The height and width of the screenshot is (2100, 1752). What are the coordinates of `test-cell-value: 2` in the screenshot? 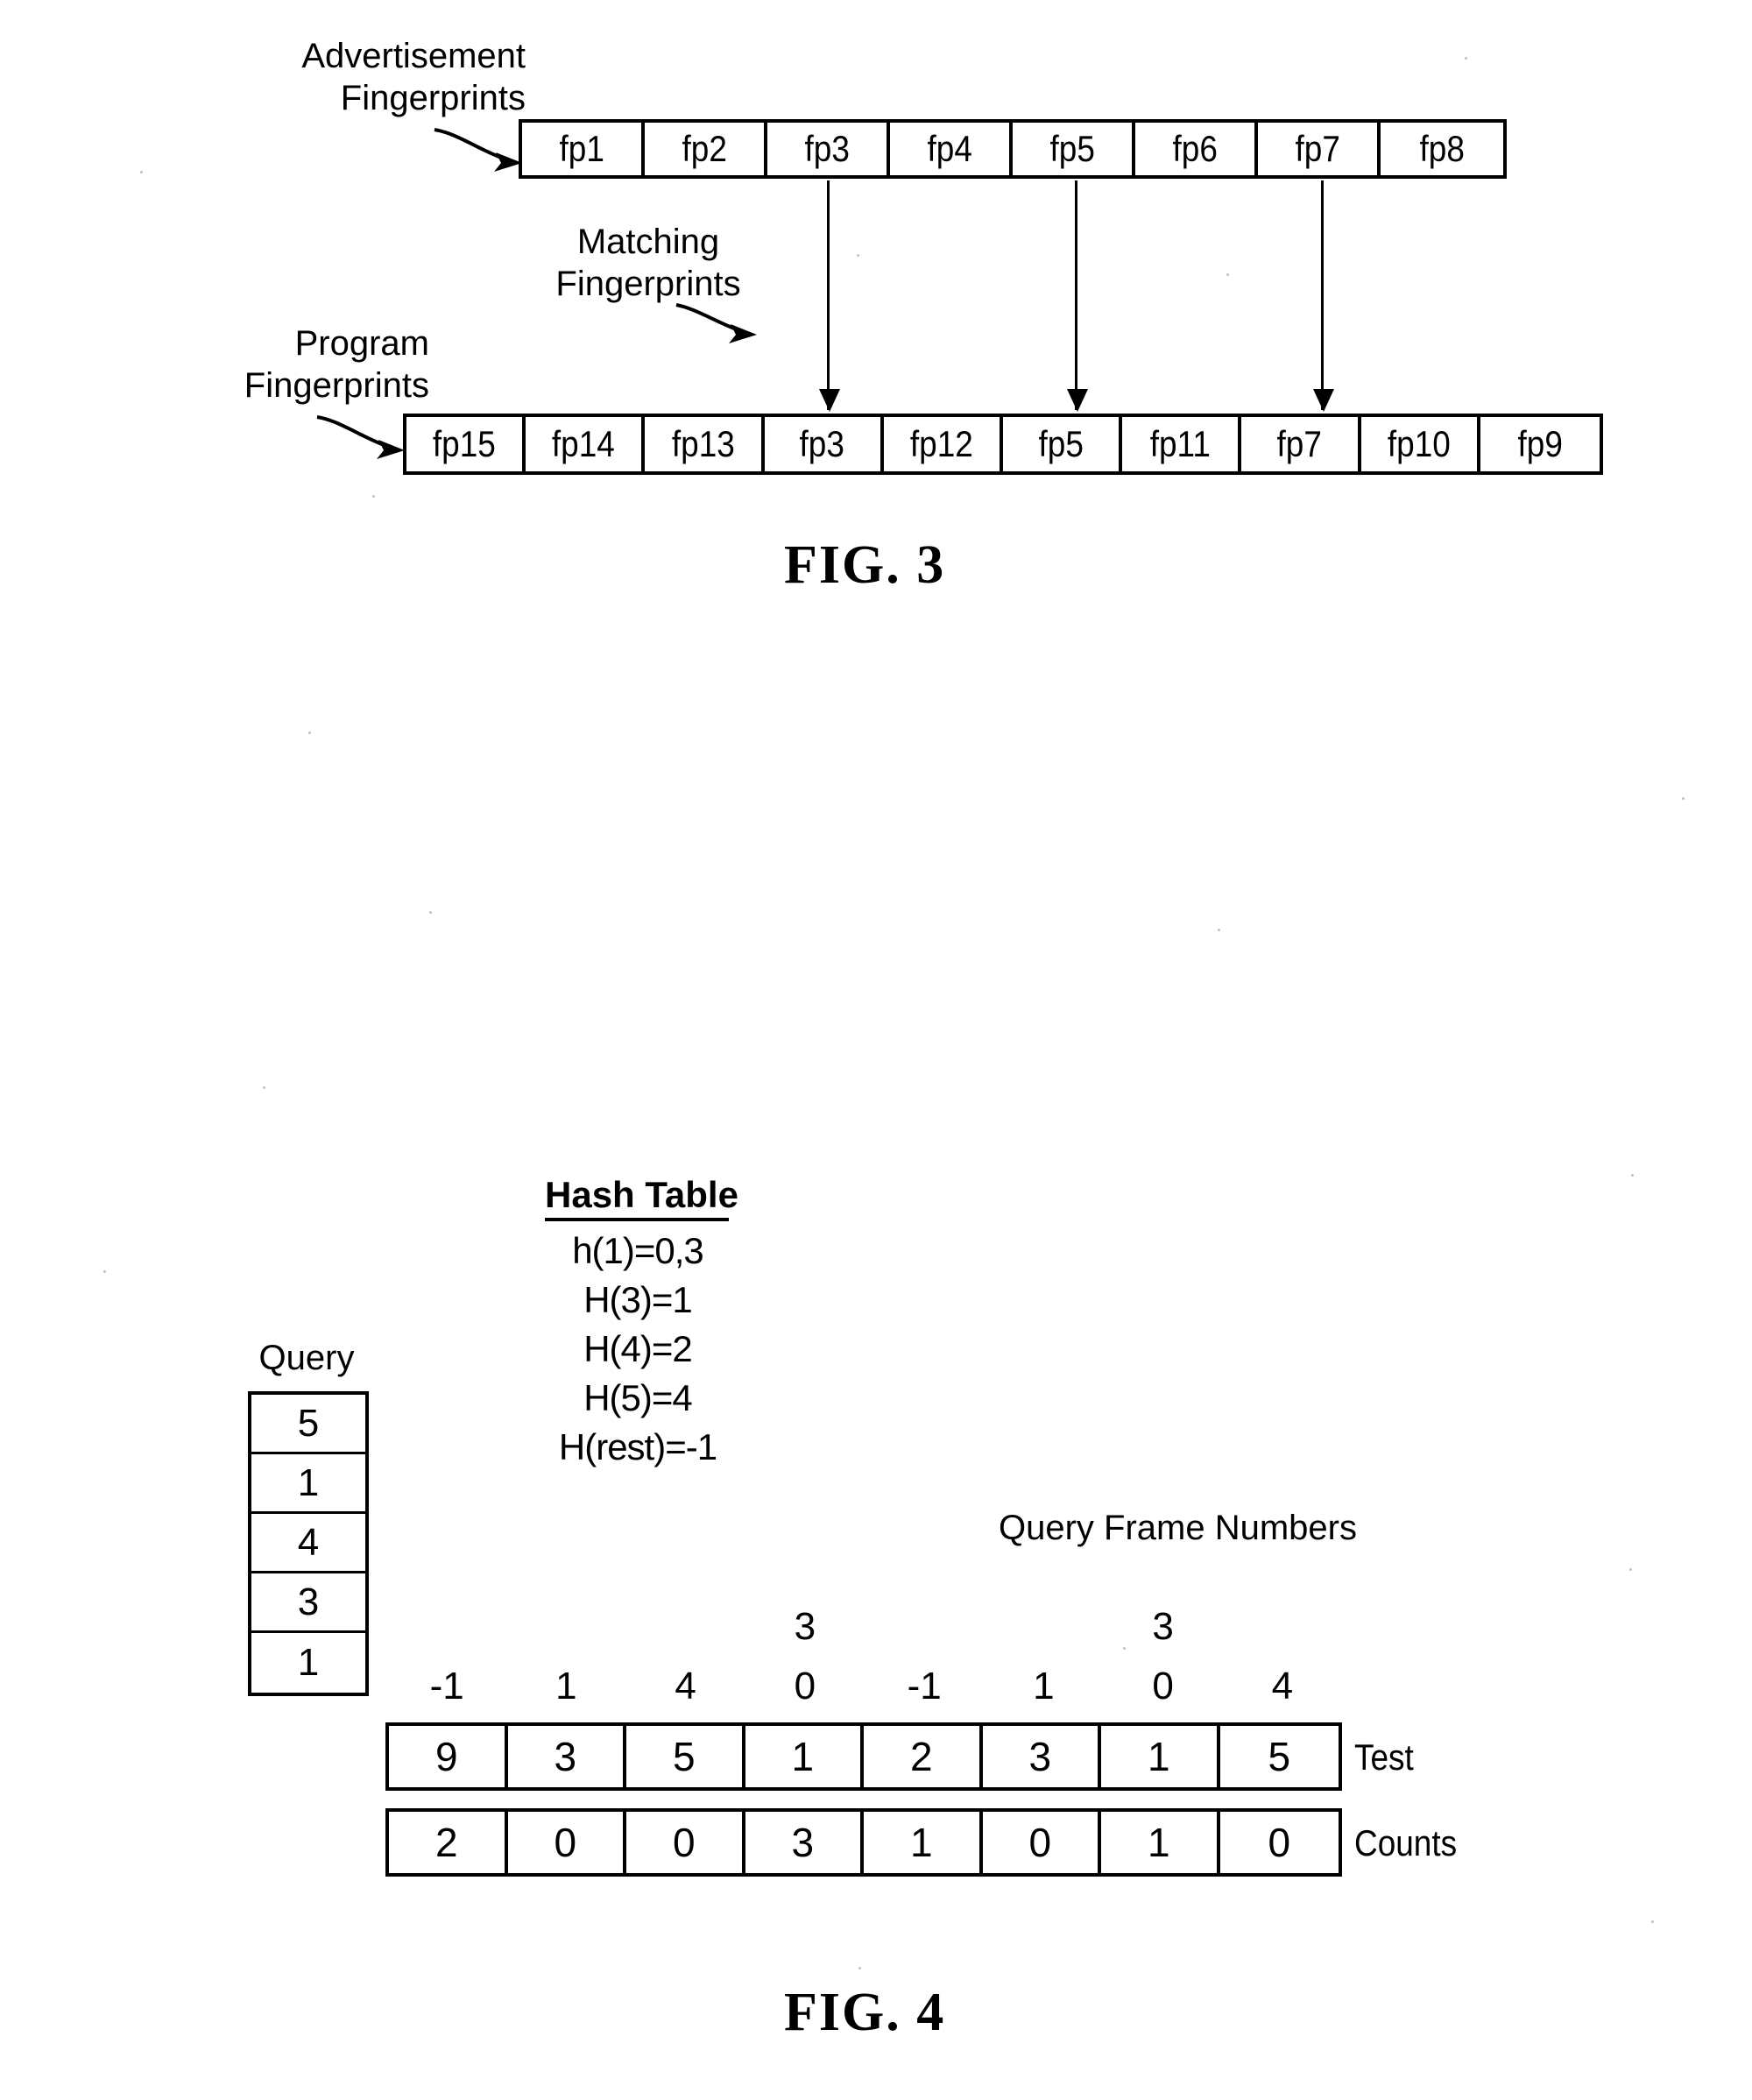 It's located at (921, 1756).